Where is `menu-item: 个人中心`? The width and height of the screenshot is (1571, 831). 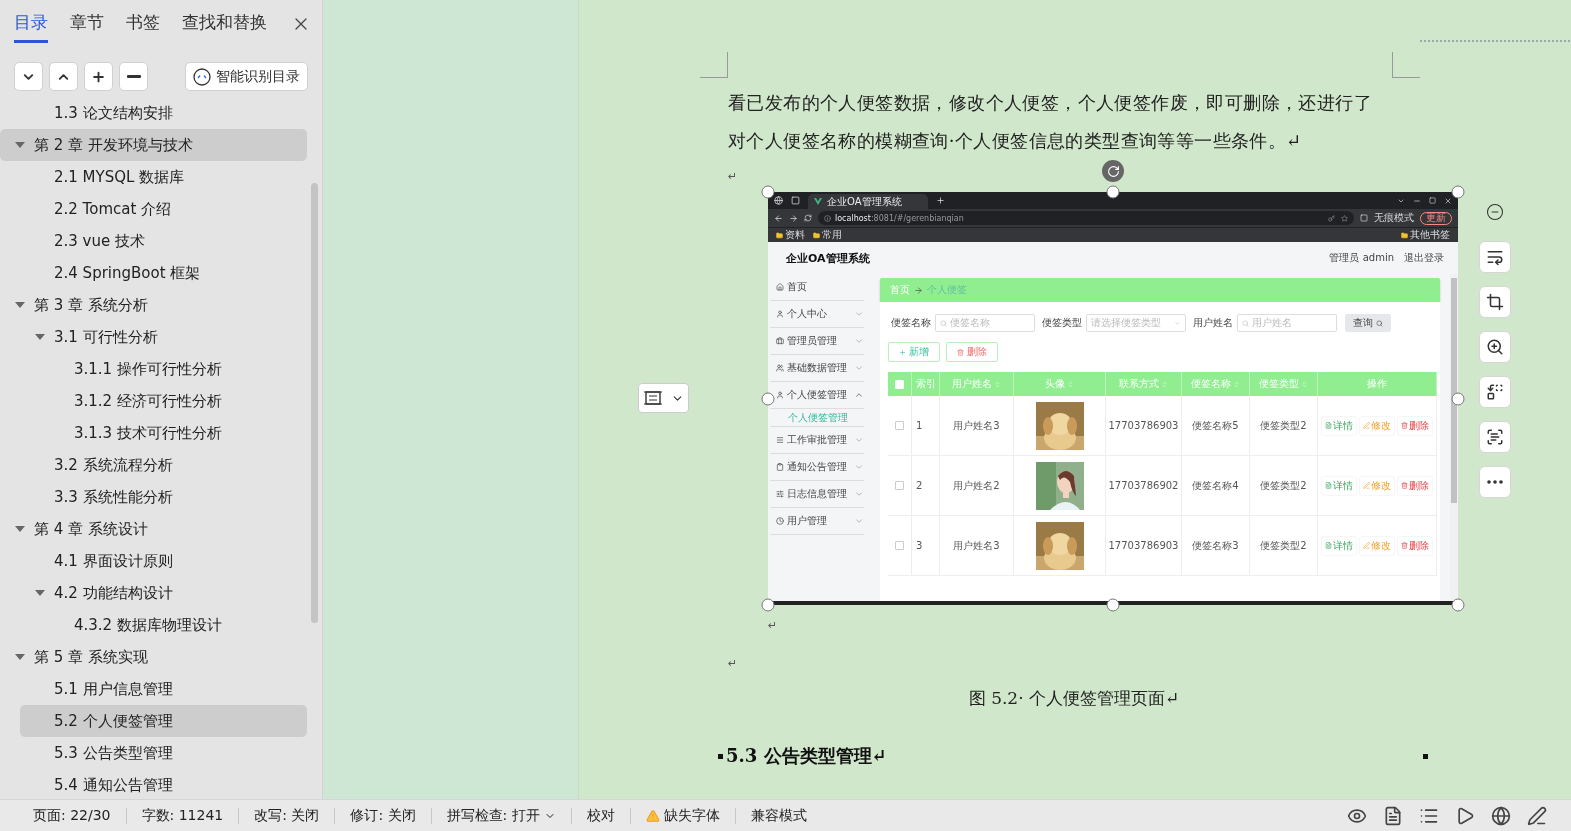 menu-item: 个人中心 is located at coordinates (817, 314).